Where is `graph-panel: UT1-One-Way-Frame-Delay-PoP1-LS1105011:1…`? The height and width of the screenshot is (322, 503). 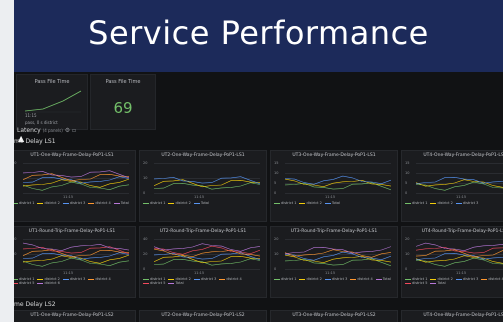 graph-panel: UT1-One-Way-Frame-Delay-PoP1-LS1105011:1… is located at coordinates (75, 186).